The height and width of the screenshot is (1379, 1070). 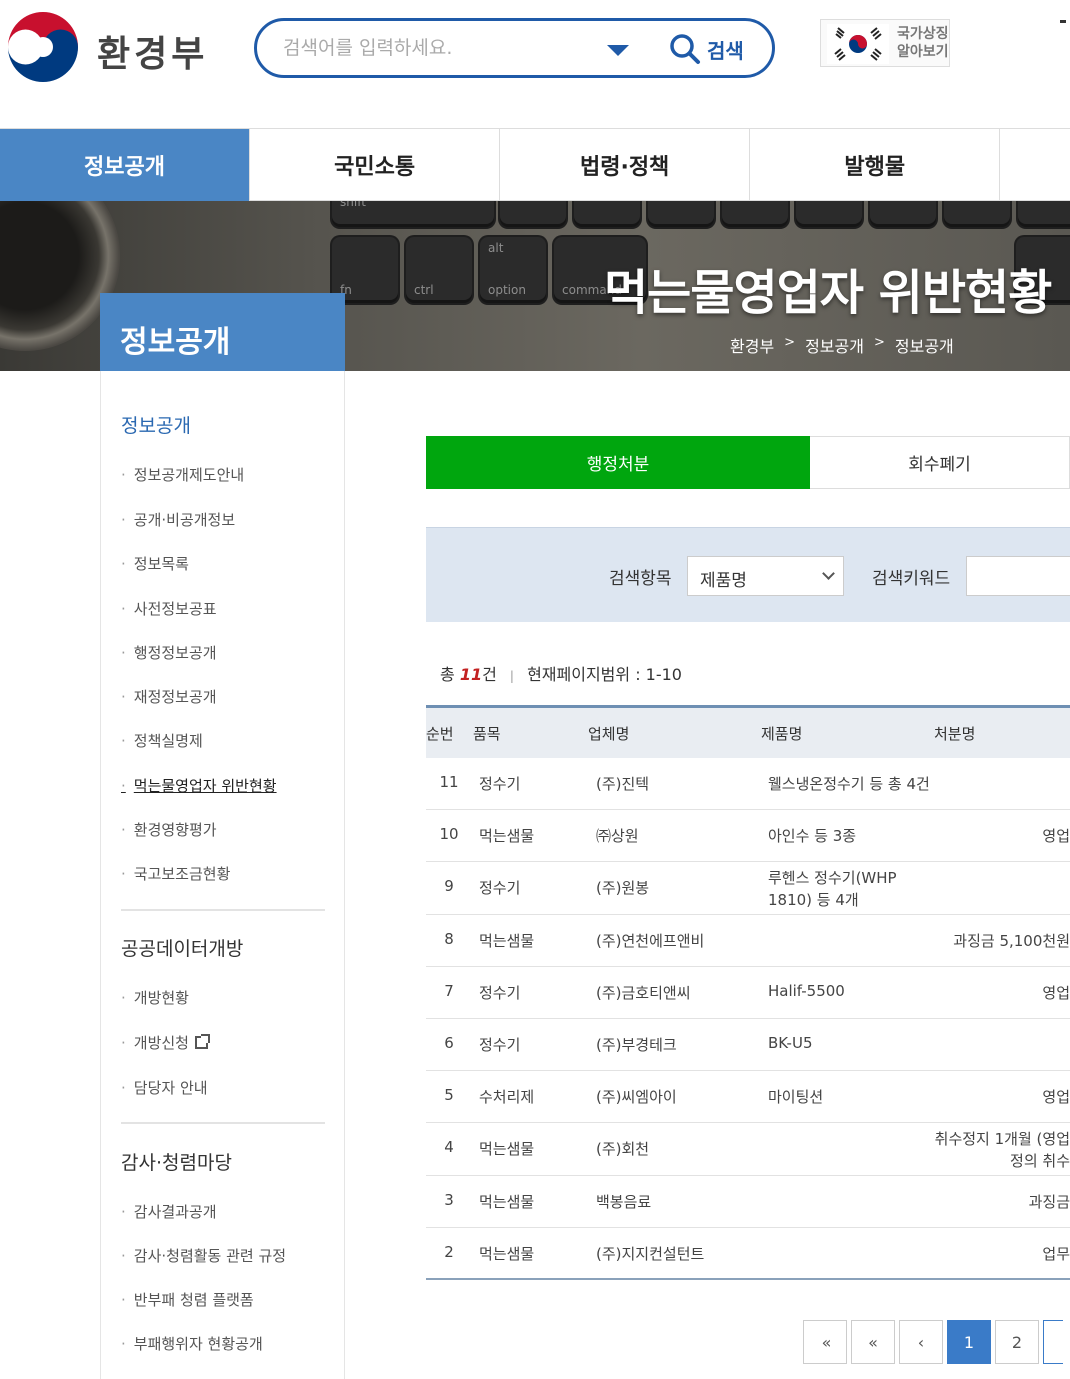 I want to click on filter-panel: 검색항목 제품명 검색키워드, so click(x=748, y=574).